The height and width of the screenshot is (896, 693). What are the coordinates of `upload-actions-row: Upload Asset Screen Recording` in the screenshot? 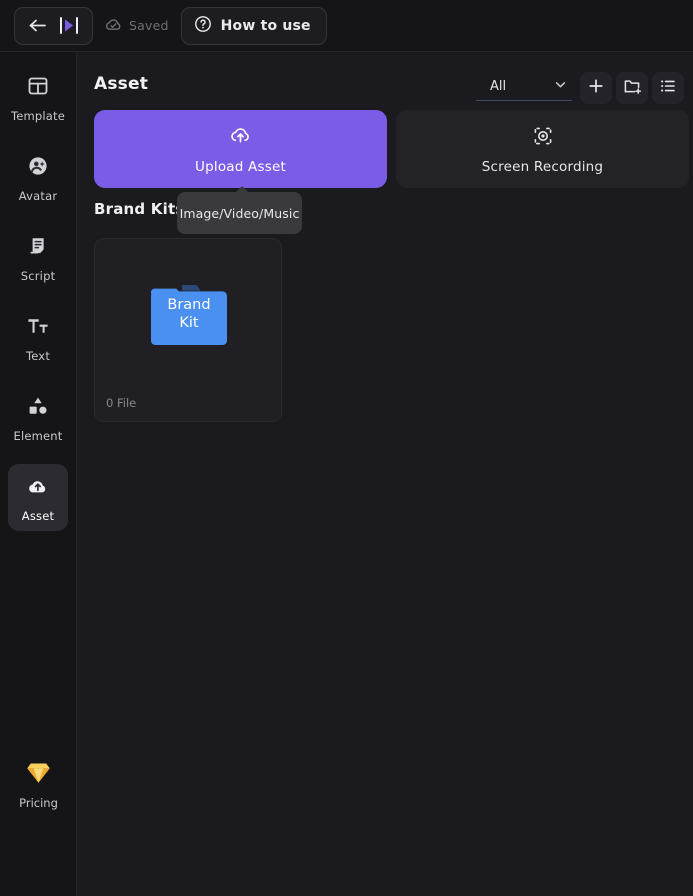 It's located at (391, 149).